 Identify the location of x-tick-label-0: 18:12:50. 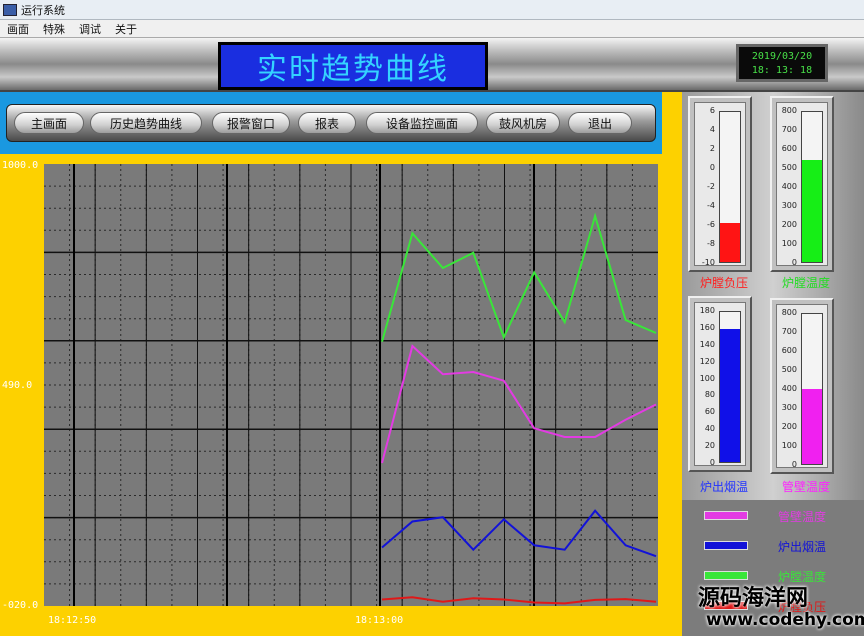
(72, 620).